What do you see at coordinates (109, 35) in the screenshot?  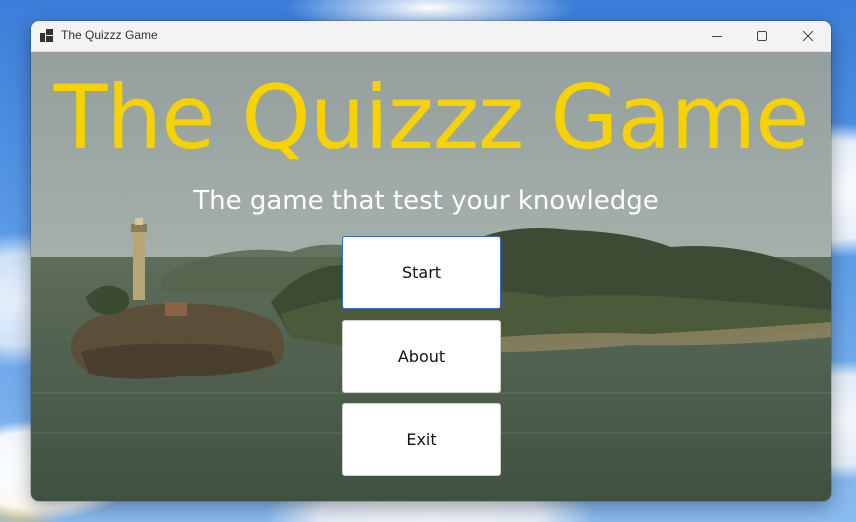 I see `window-title: The Quizzz Game` at bounding box center [109, 35].